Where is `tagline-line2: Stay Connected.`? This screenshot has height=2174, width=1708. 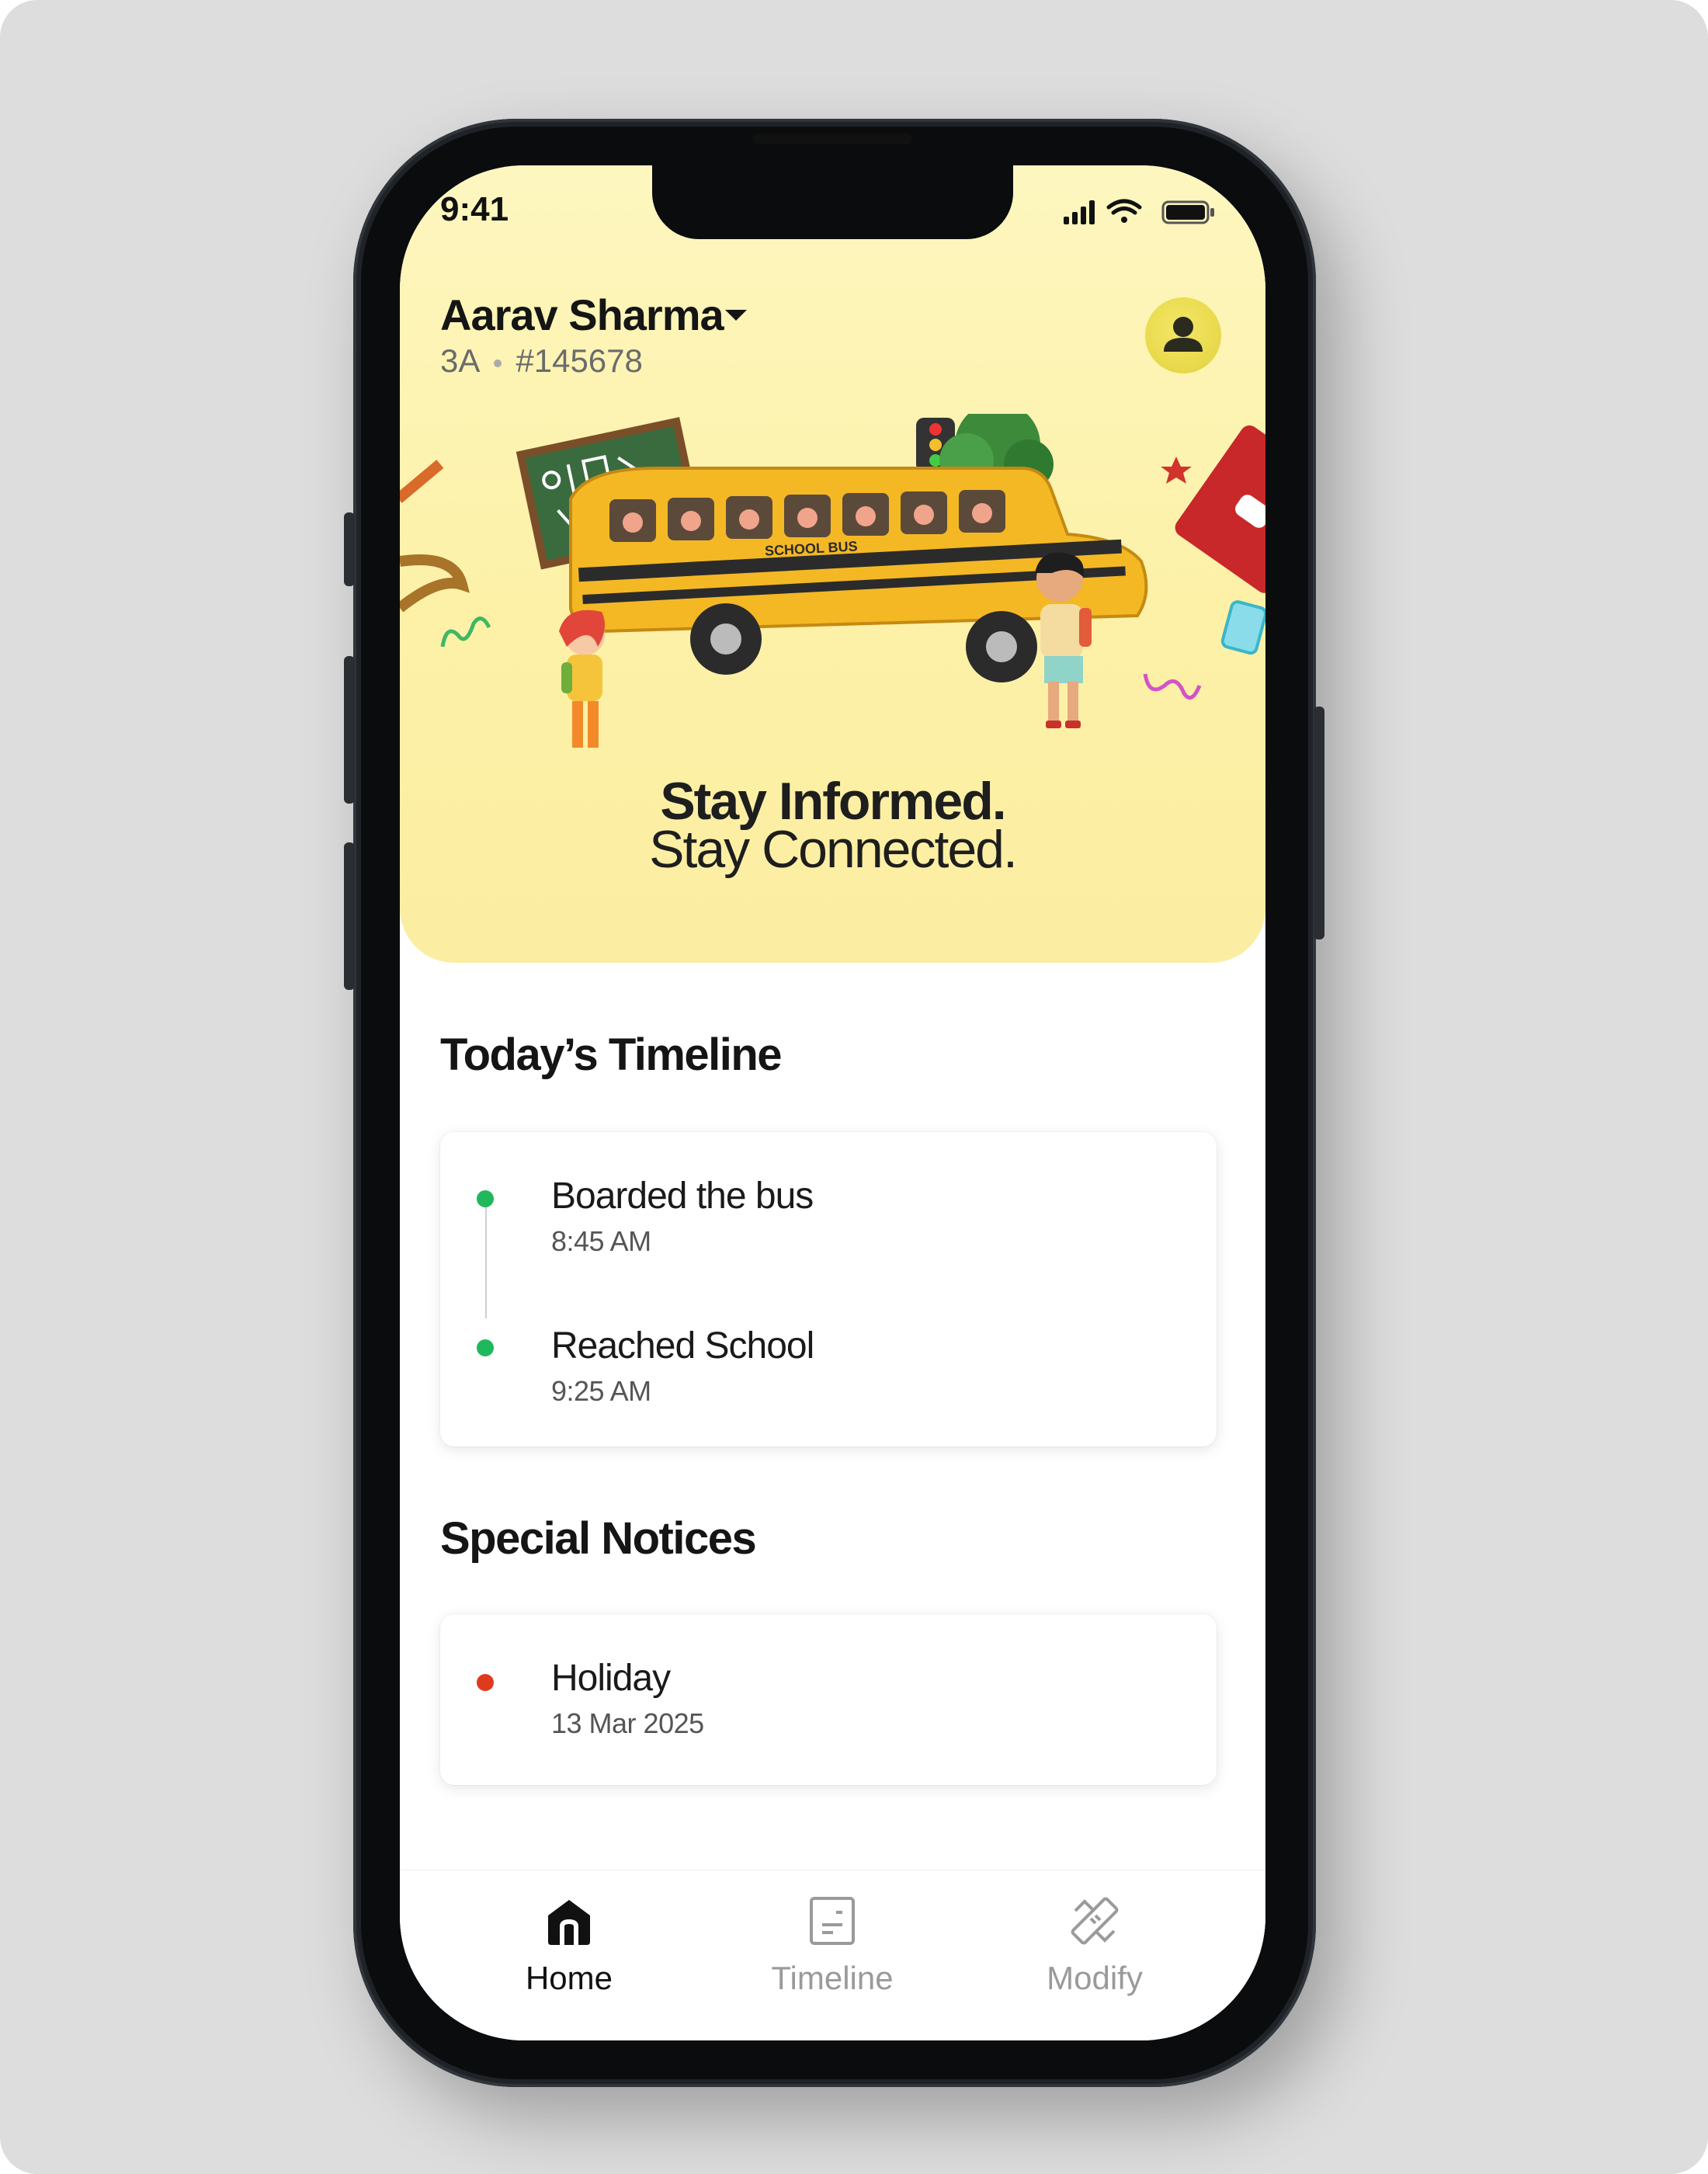 tagline-line2: Stay Connected. is located at coordinates (834, 850).